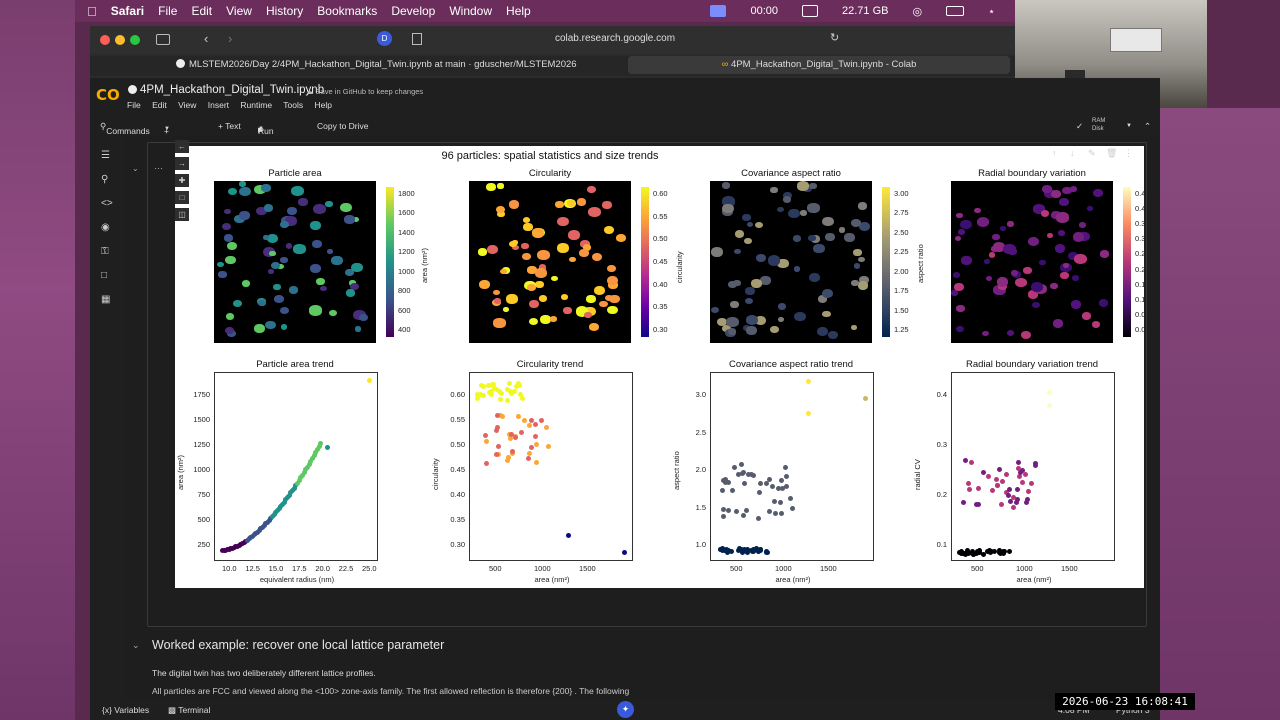  Describe the element at coordinates (229, 126) in the screenshot. I see `add-text-button: + Text` at that location.